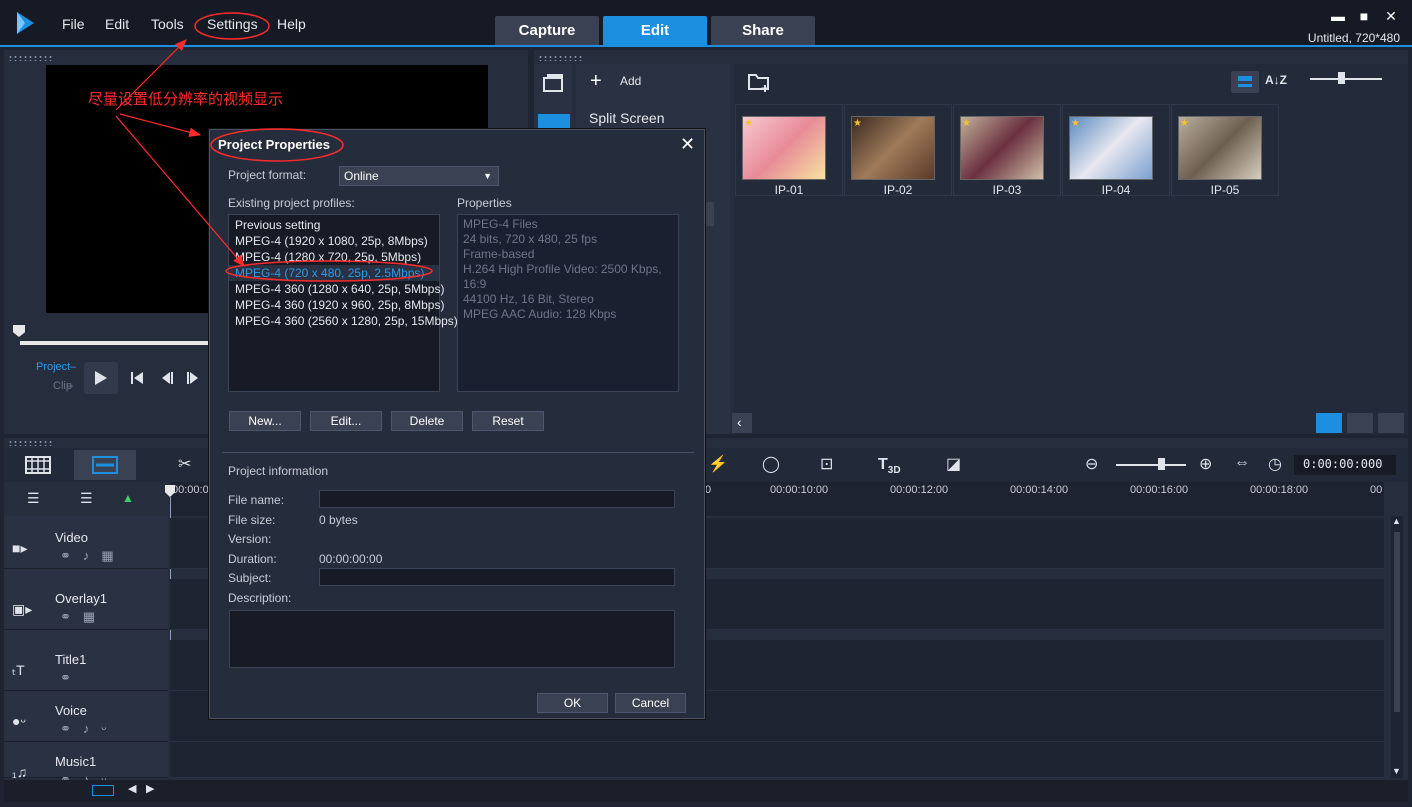  Describe the element at coordinates (709, 214) in the screenshot. I see `category-scrollbar` at that location.